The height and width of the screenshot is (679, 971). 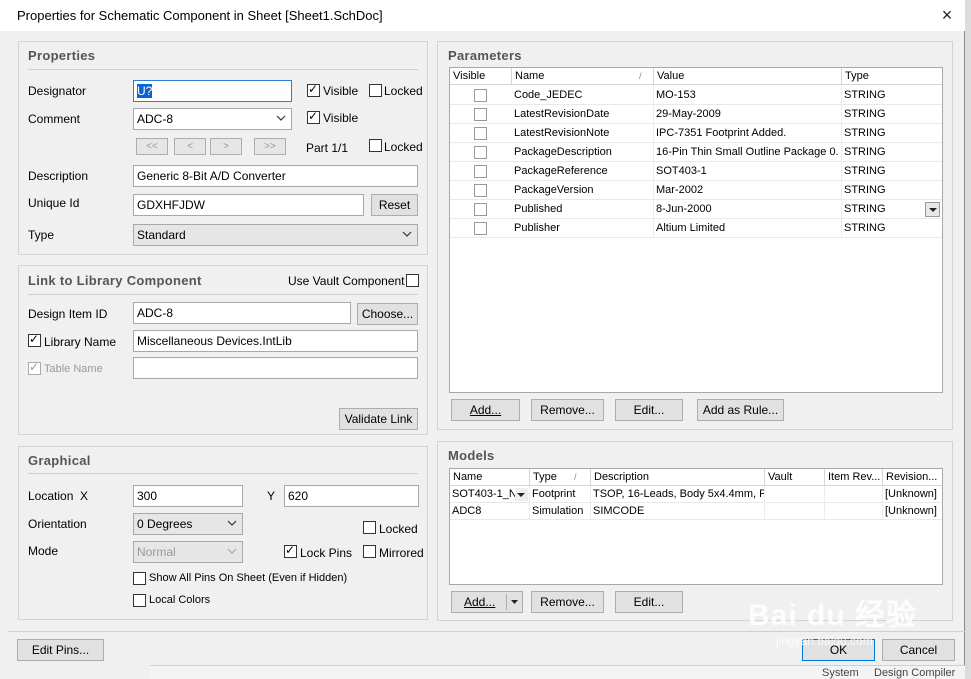 I want to click on parameter-row: Published 8-Jun-2000 STRING, so click(x=696, y=209).